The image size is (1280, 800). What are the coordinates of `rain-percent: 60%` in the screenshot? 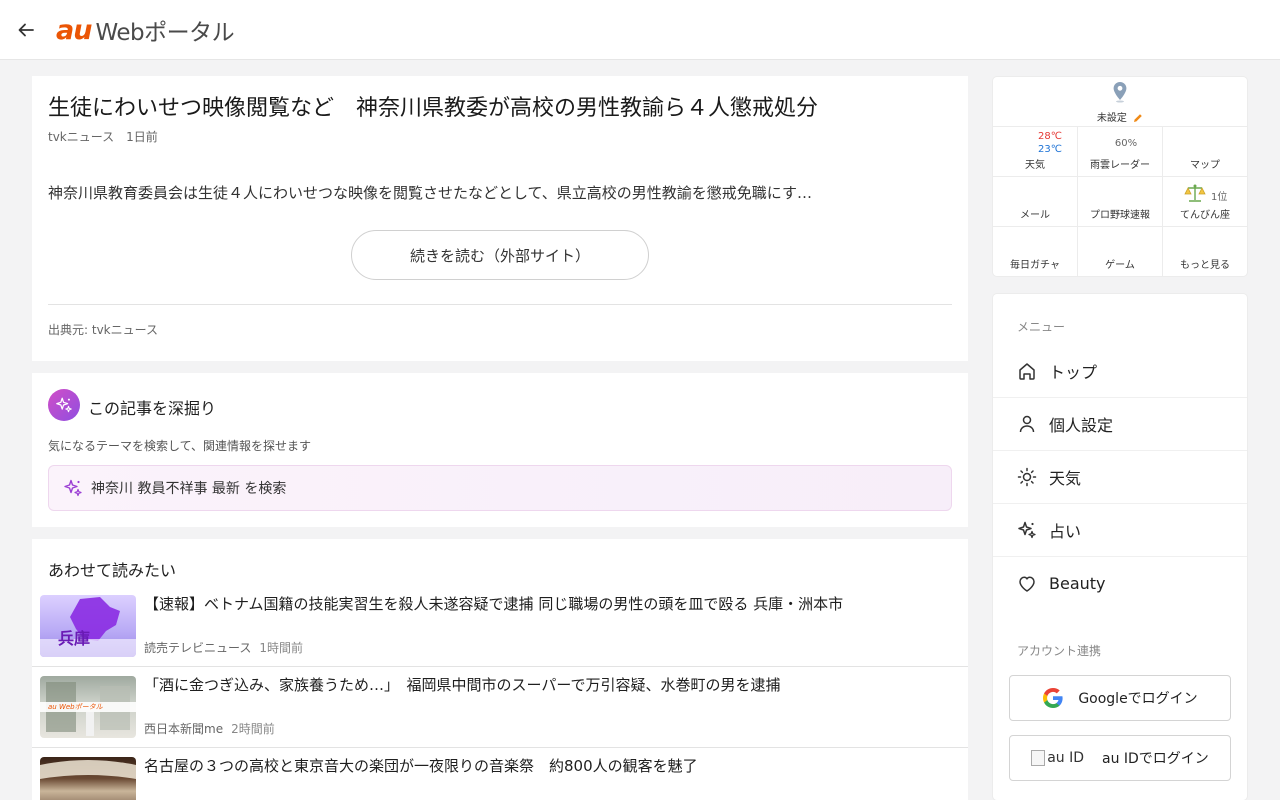 It's located at (1126, 143).